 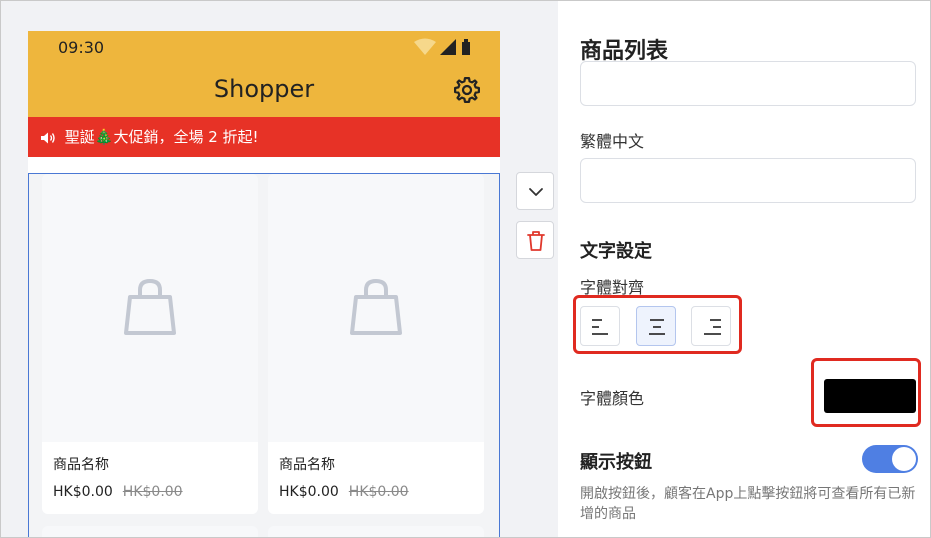 What do you see at coordinates (748, 83) in the screenshot?
I see `text-input-partial` at bounding box center [748, 83].